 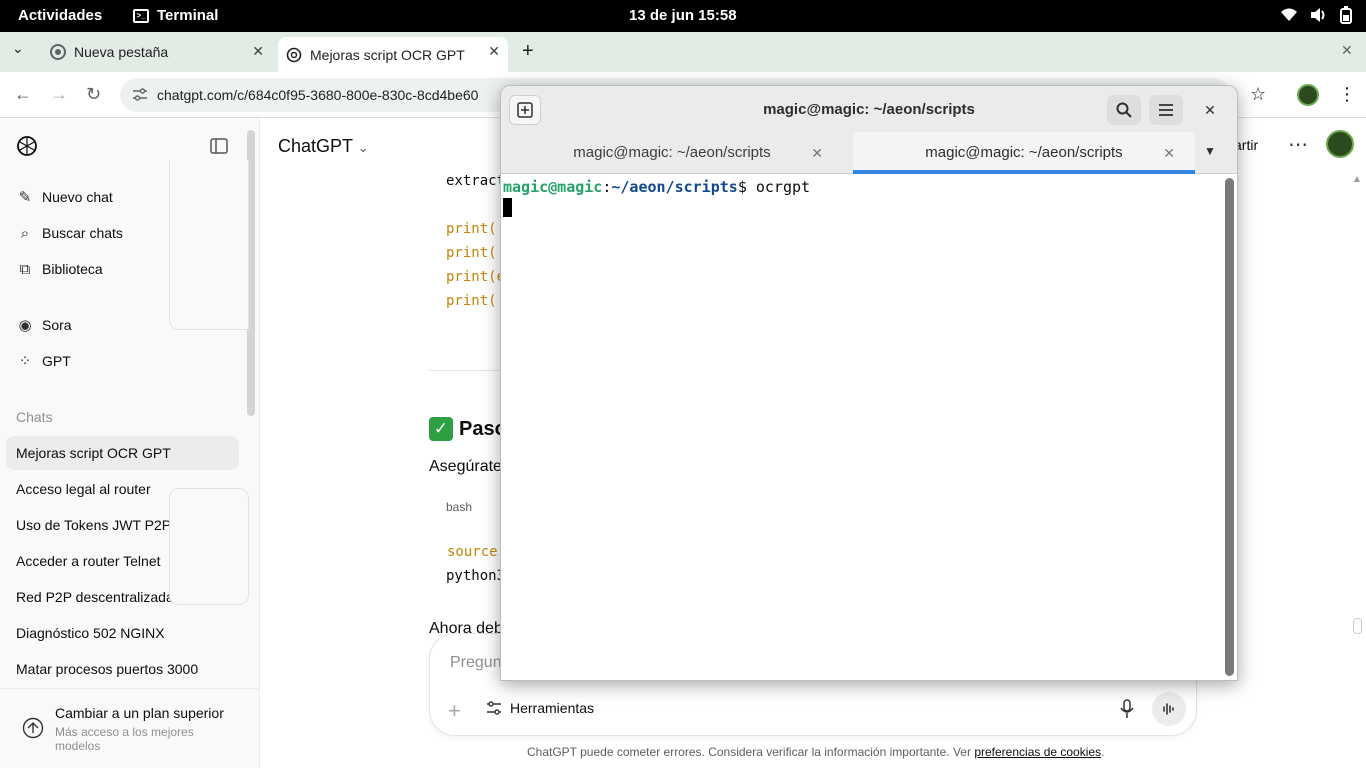 What do you see at coordinates (1103, 752) in the screenshot?
I see `disclaimer-end: .` at bounding box center [1103, 752].